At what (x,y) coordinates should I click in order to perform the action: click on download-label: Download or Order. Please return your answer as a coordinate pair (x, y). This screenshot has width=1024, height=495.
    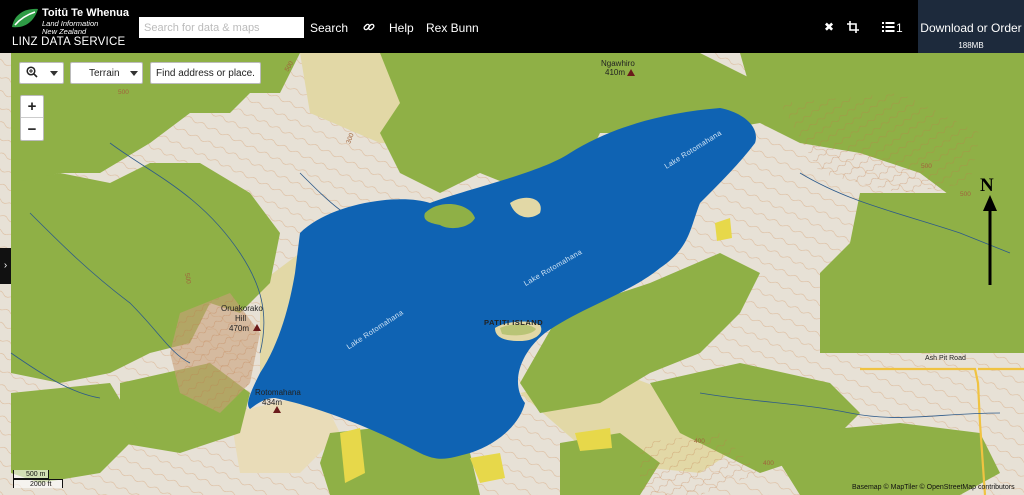
    Looking at the image, I should click on (971, 28).